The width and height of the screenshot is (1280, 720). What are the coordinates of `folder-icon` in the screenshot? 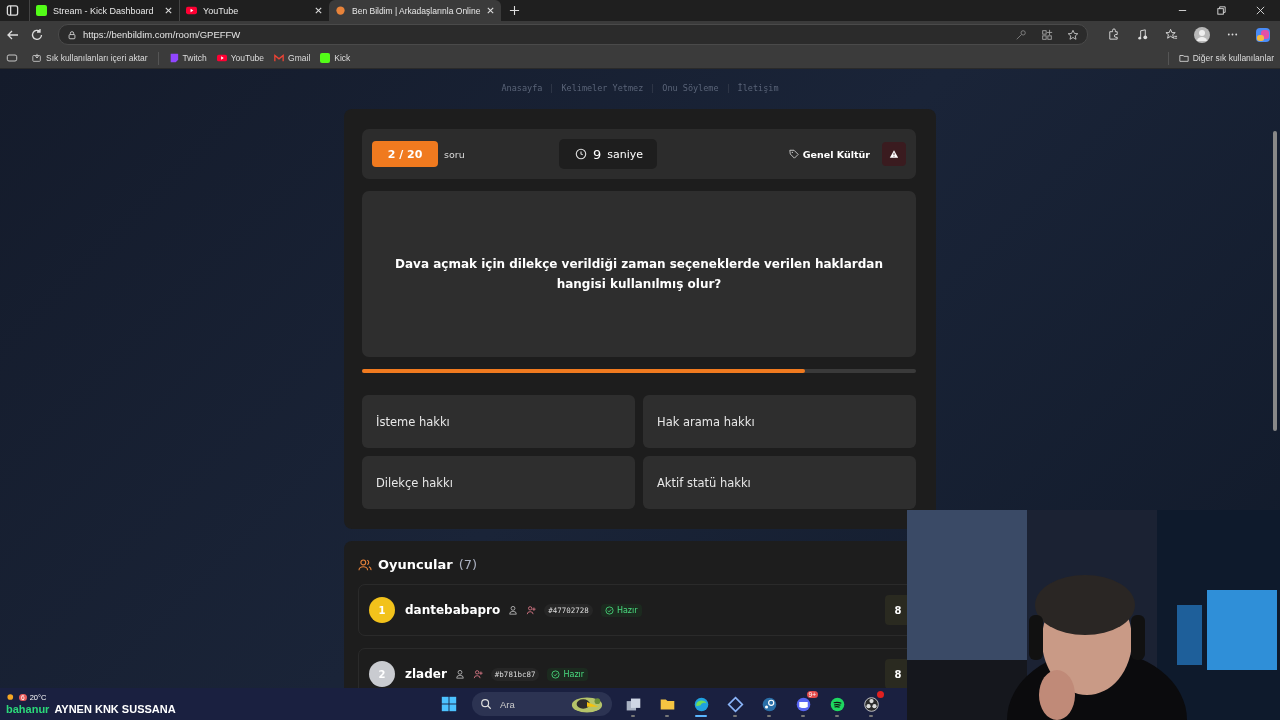 It's located at (1183, 58).